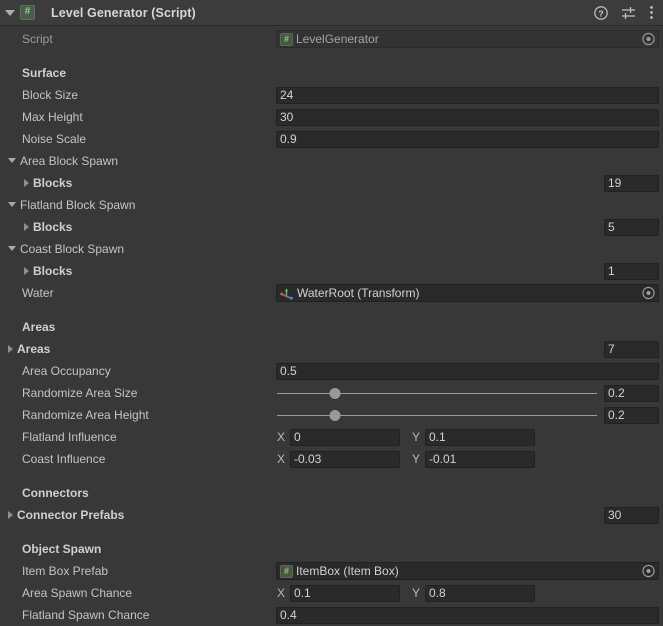 Image resolution: width=663 pixels, height=626 pixels. Describe the element at coordinates (631, 393) in the screenshot. I see `randomize-area-size-input: 0.2` at that location.